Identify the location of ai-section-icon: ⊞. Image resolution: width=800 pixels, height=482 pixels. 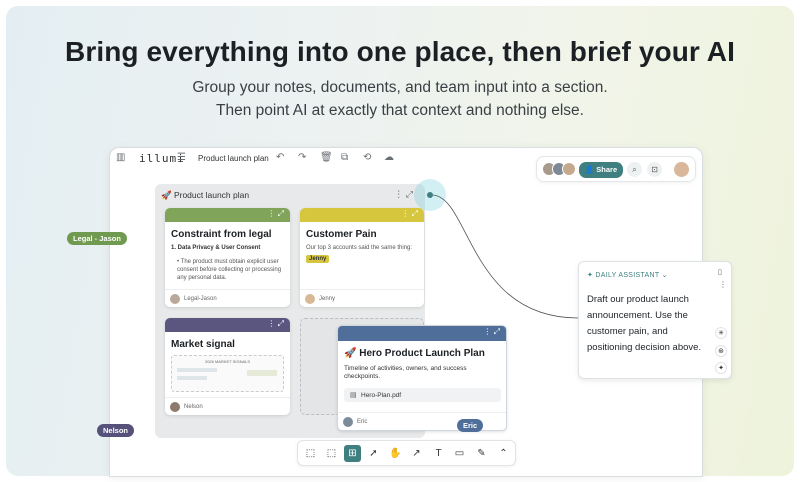
(352, 453).